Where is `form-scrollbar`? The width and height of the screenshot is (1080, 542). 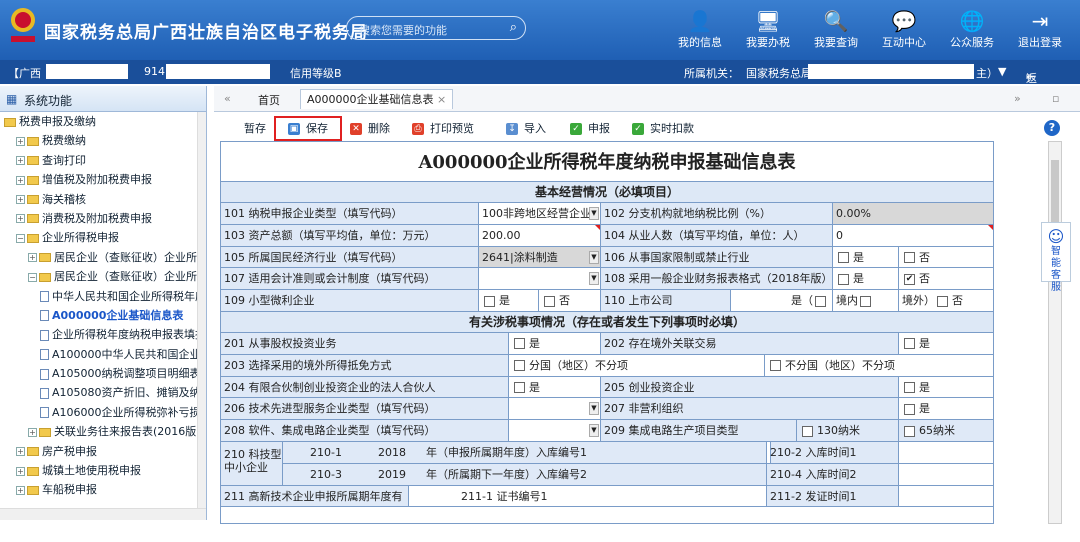
form-scrollbar is located at coordinates (1055, 332).